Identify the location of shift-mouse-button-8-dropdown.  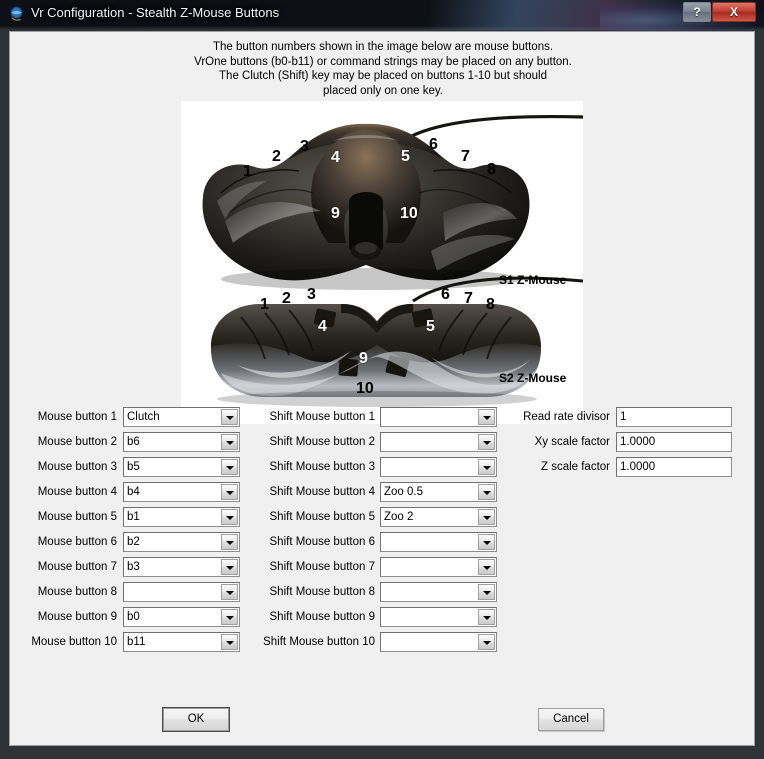
(438, 592).